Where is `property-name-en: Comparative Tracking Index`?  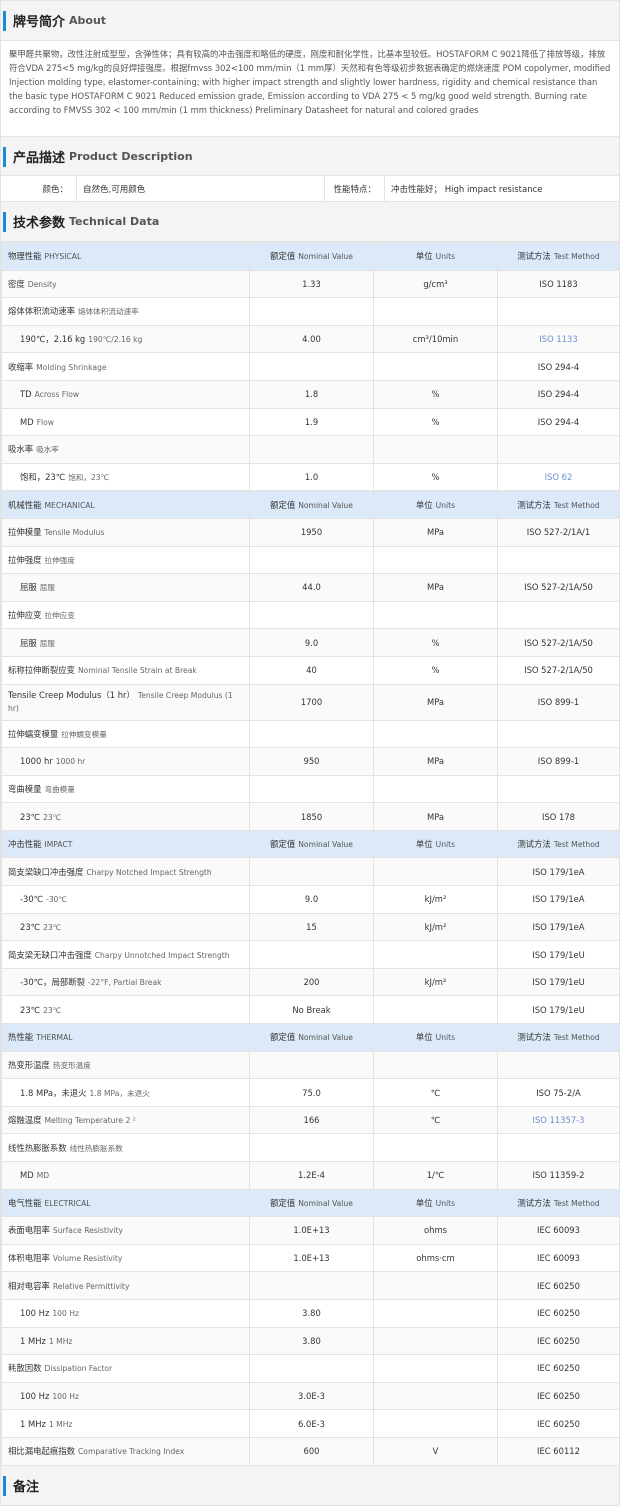
property-name-en: Comparative Tracking Index is located at coordinates (131, 1452).